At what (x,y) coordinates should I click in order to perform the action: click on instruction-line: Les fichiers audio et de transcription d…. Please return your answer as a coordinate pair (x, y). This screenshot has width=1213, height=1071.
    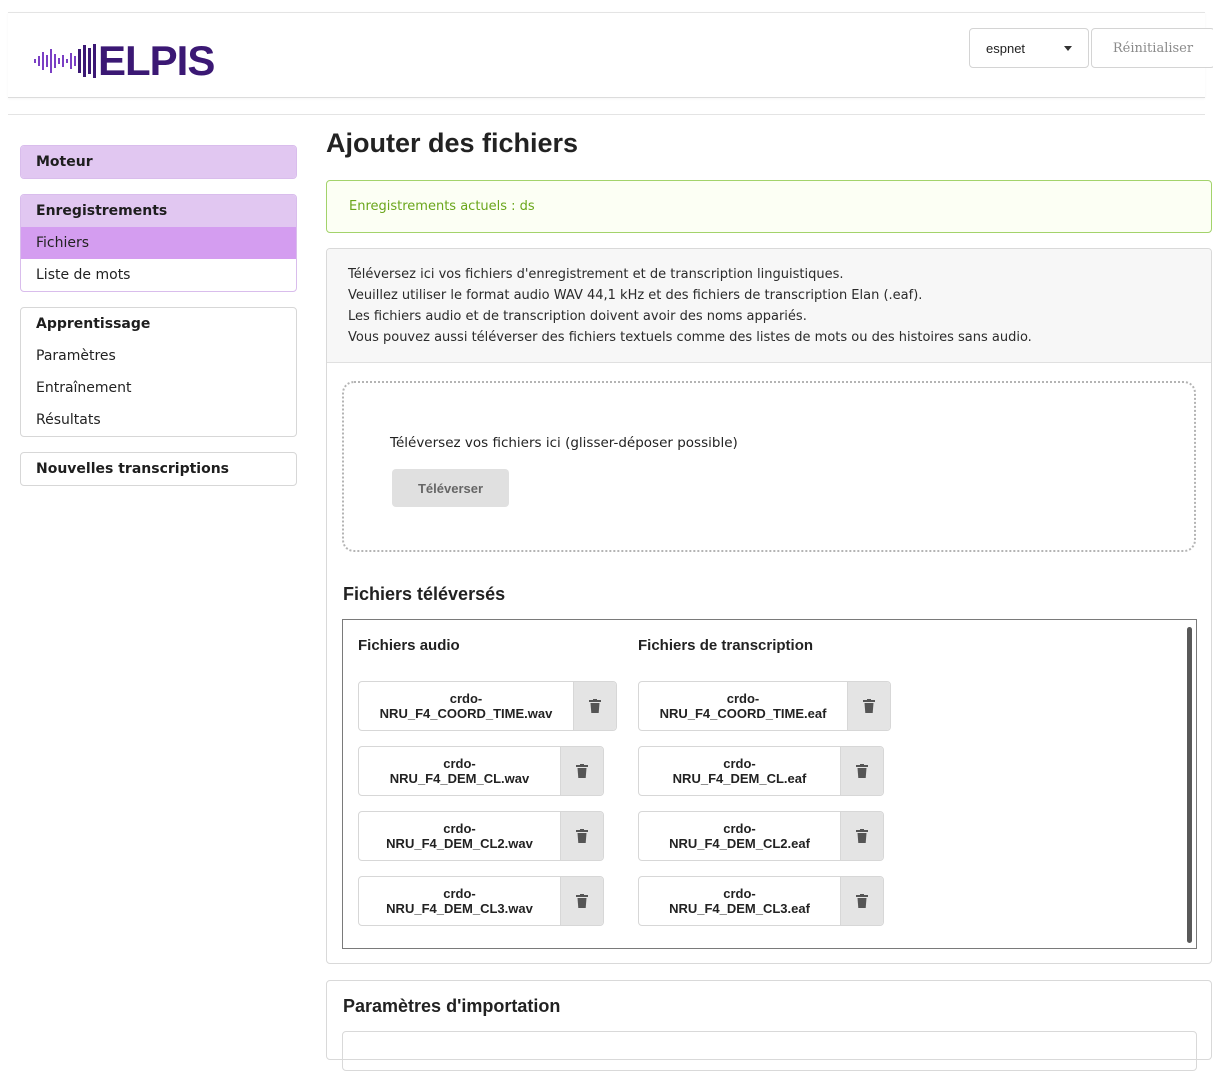
    Looking at the image, I should click on (577, 316).